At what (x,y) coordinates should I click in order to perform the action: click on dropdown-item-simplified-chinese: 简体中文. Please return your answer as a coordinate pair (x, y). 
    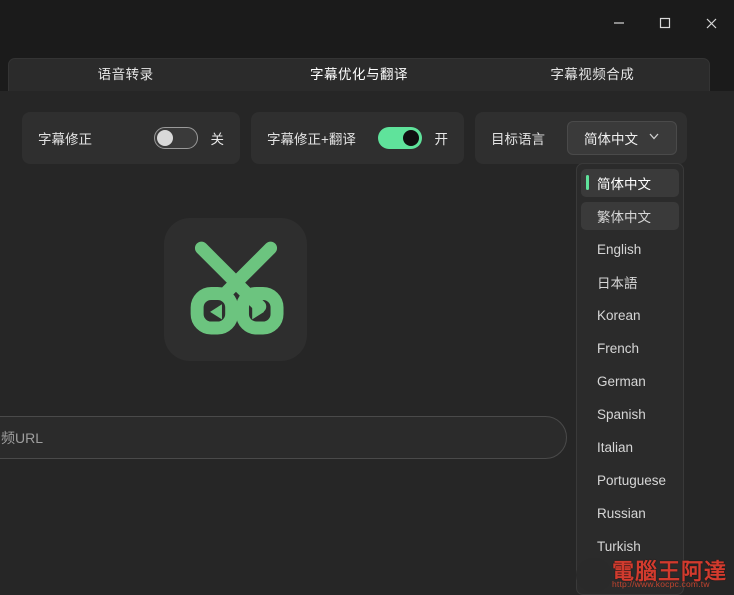
    Looking at the image, I should click on (630, 183).